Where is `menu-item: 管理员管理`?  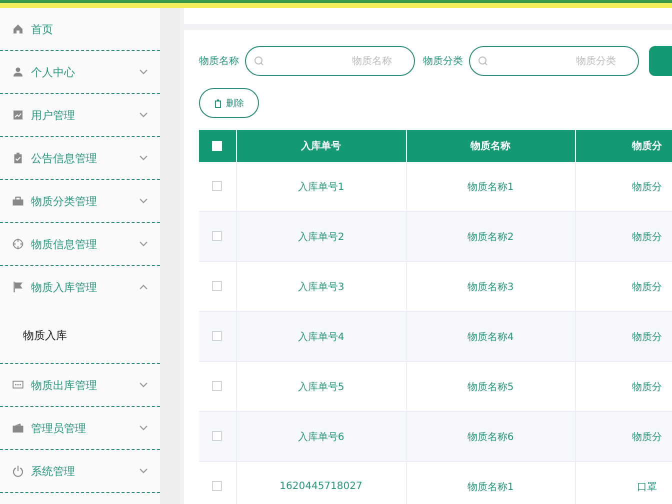 menu-item: 管理员管理 is located at coordinates (80, 428).